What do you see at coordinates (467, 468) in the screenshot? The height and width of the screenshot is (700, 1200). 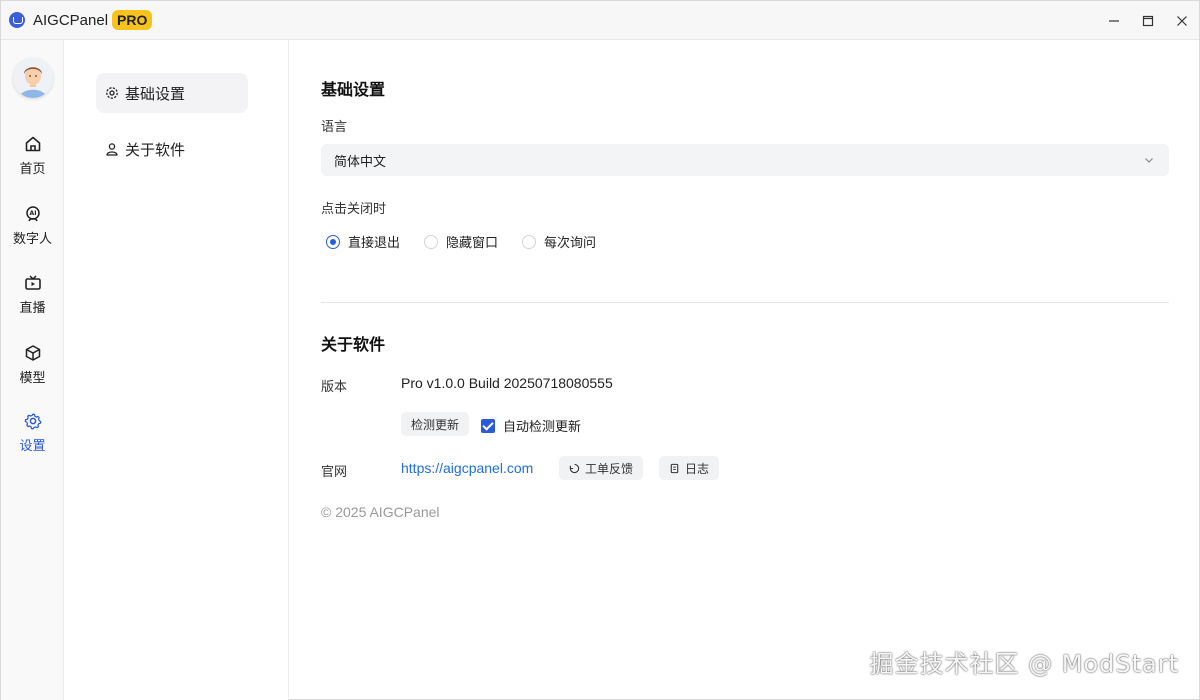 I see `website-link: https://aigcpanel.com` at bounding box center [467, 468].